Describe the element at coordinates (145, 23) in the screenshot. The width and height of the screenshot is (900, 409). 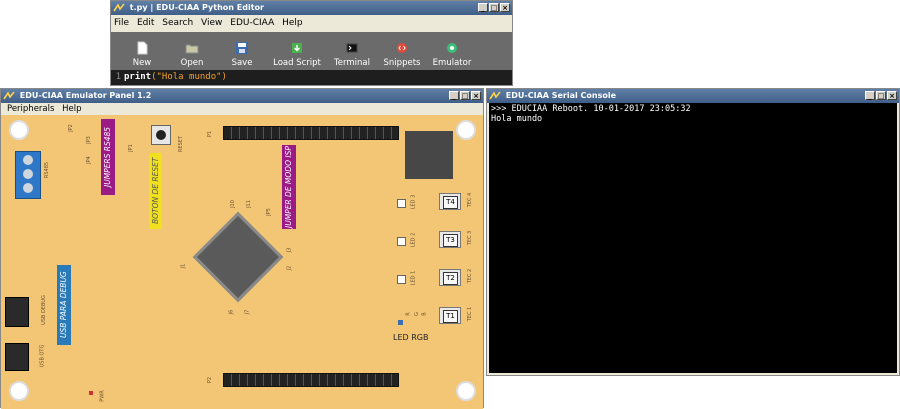
I see `menu-edit: Edit` at that location.